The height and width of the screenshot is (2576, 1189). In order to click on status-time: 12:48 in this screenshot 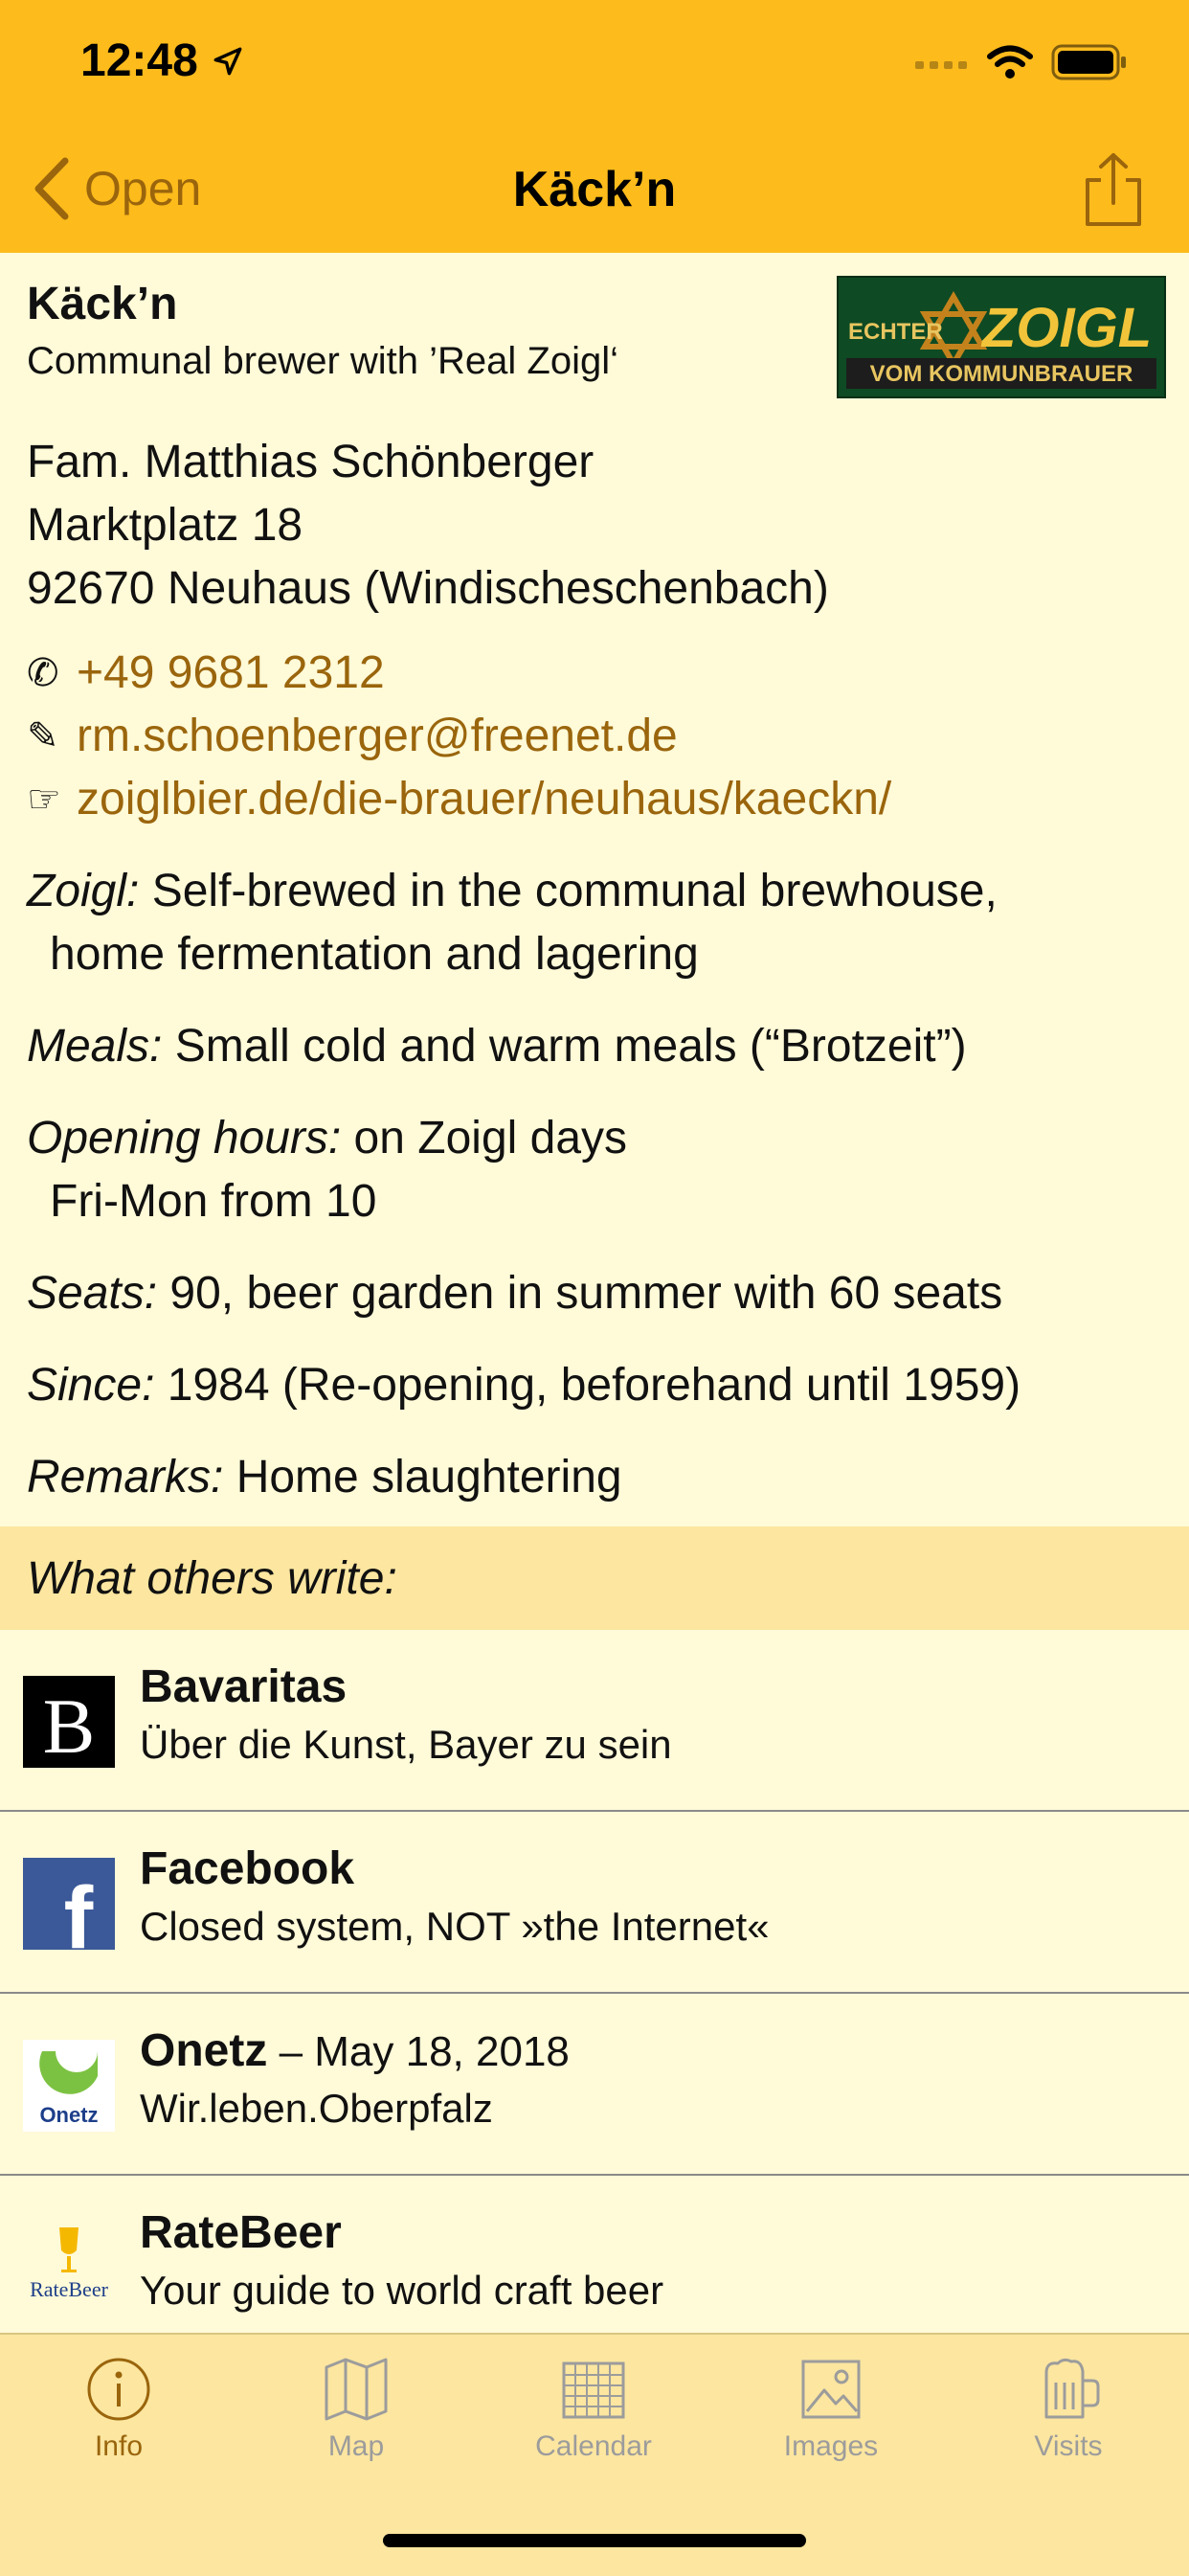, I will do `click(162, 60)`.